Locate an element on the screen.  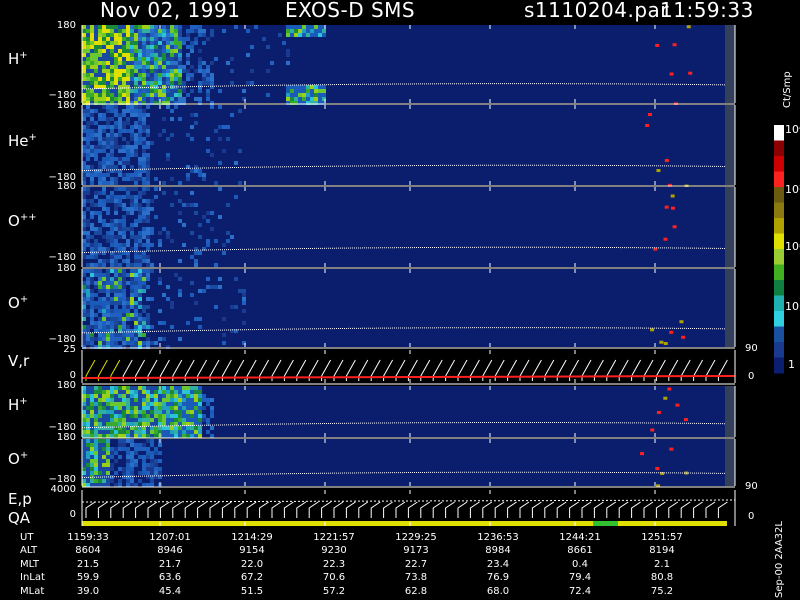
ephemeris-cell: 21.5 is located at coordinates (88, 564).